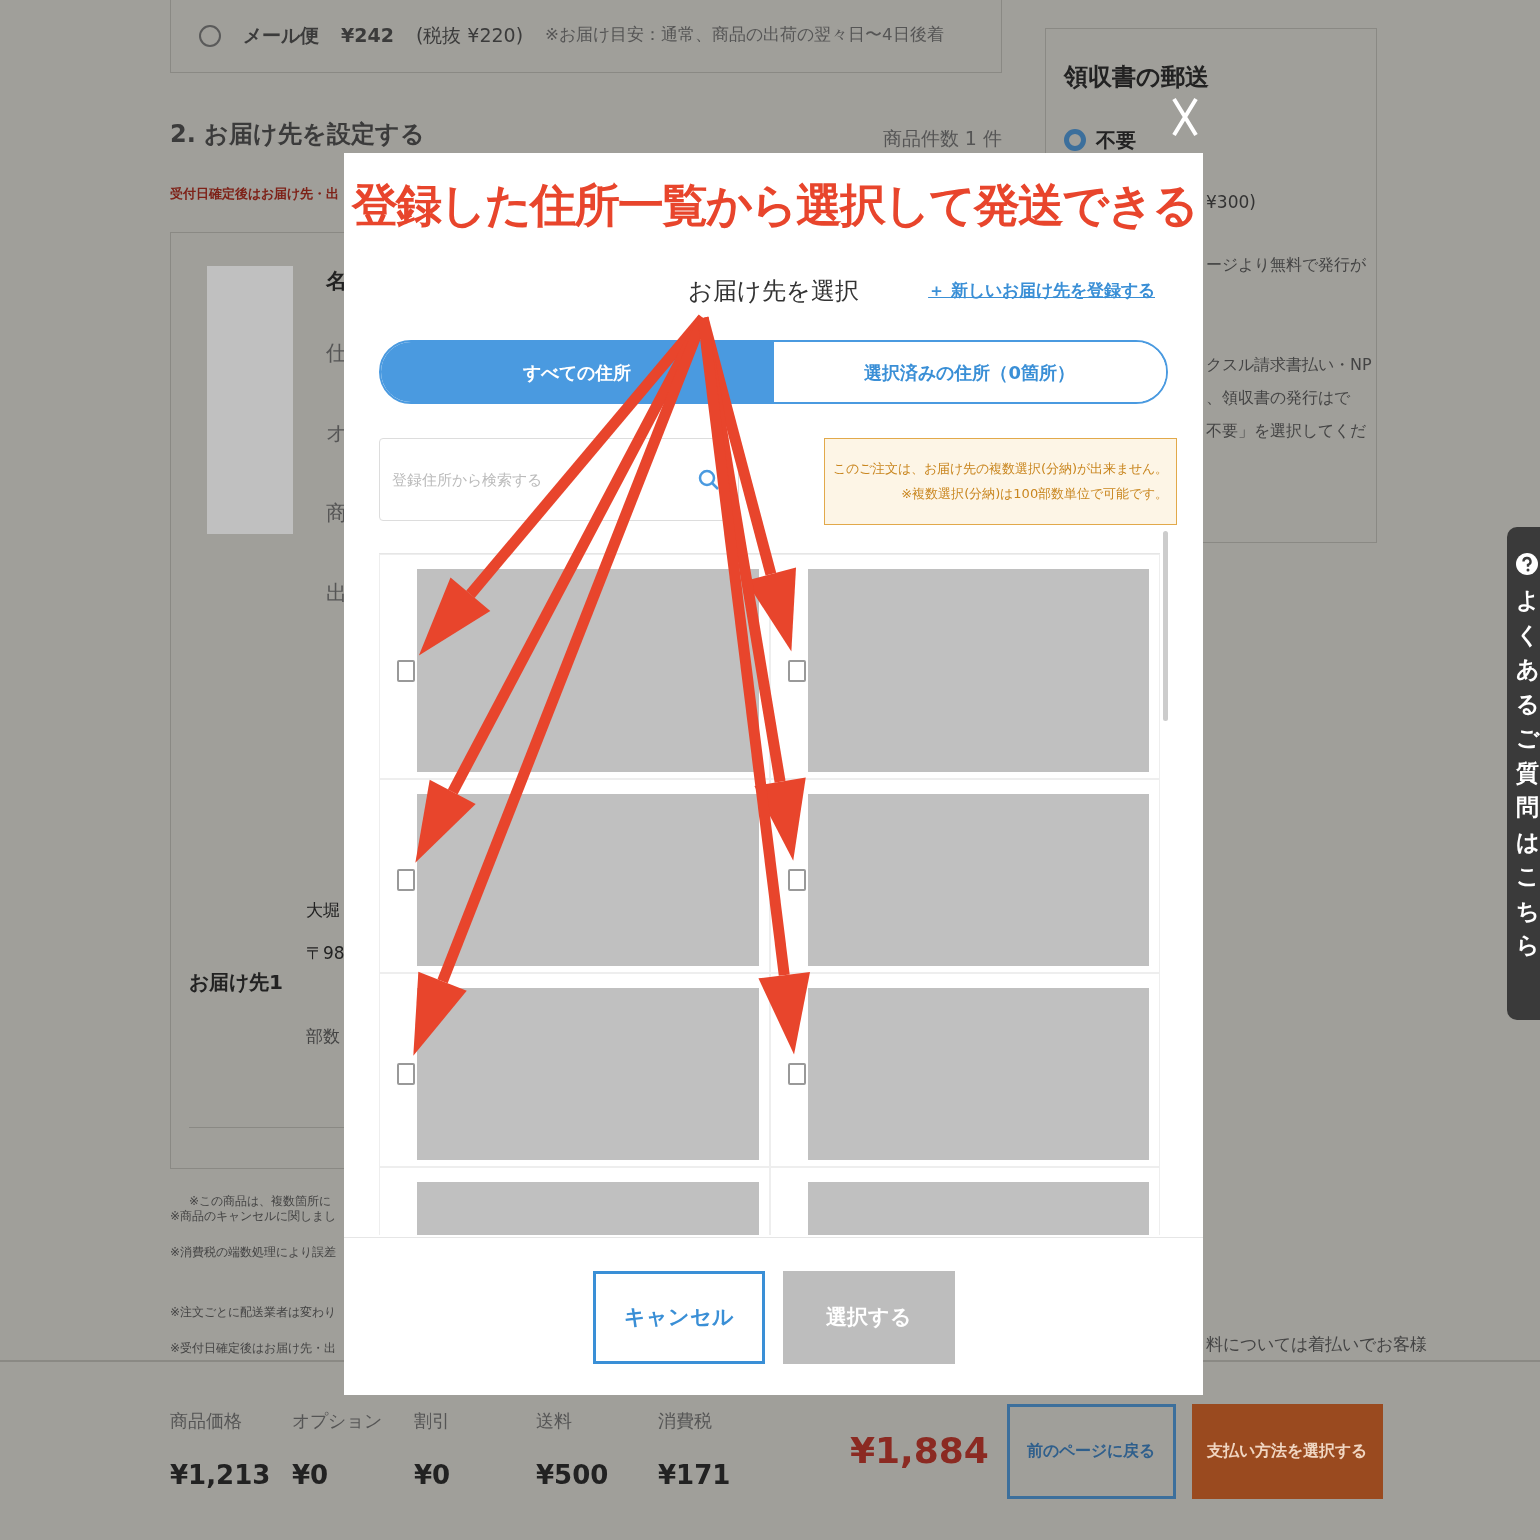 The height and width of the screenshot is (1540, 1540). What do you see at coordinates (709, 480) in the screenshot?
I see `search-icon` at bounding box center [709, 480].